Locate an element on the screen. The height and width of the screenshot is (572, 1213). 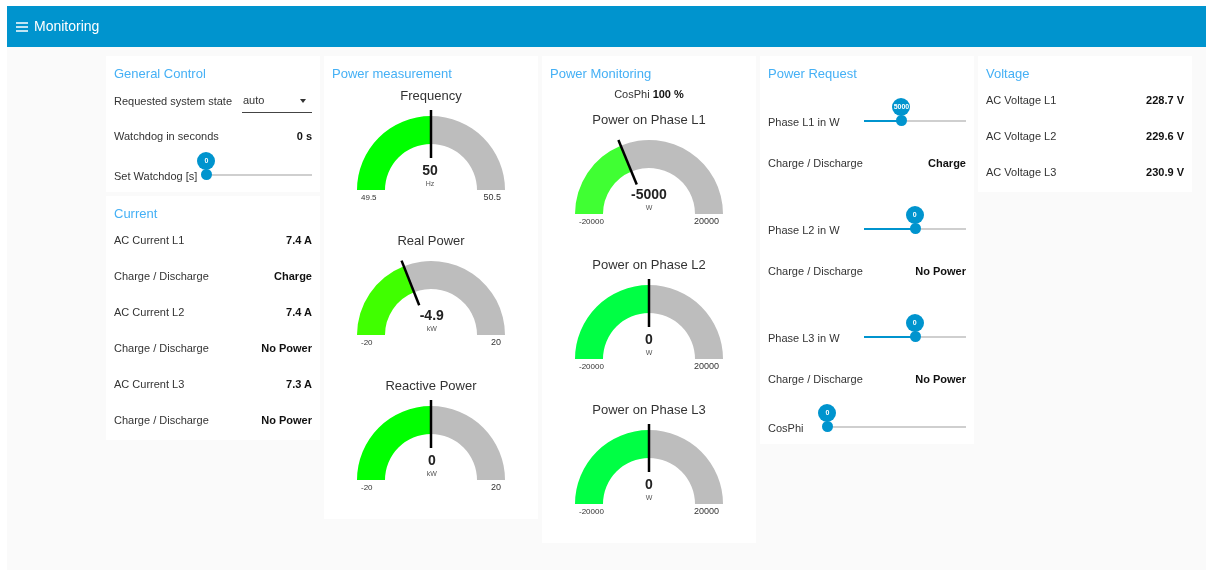
cosphi-value: 100 % is located at coordinates (668, 94).